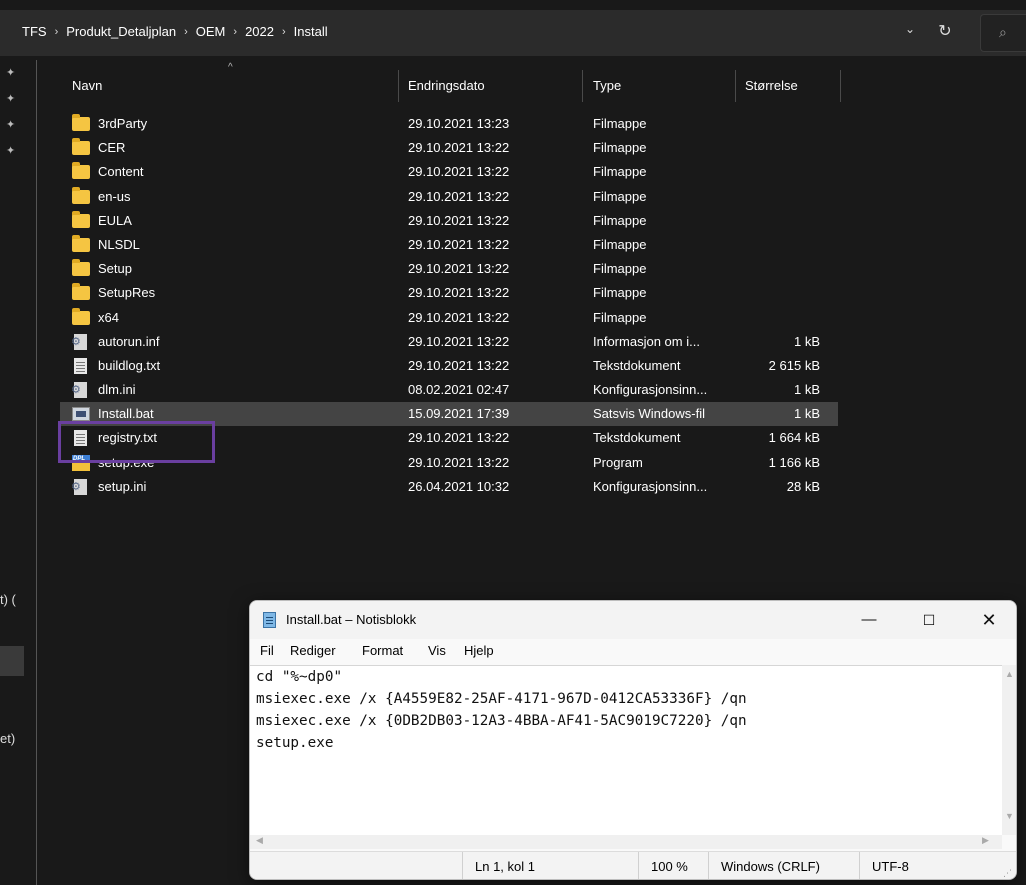  I want to click on batch-file-icon, so click(81, 414).